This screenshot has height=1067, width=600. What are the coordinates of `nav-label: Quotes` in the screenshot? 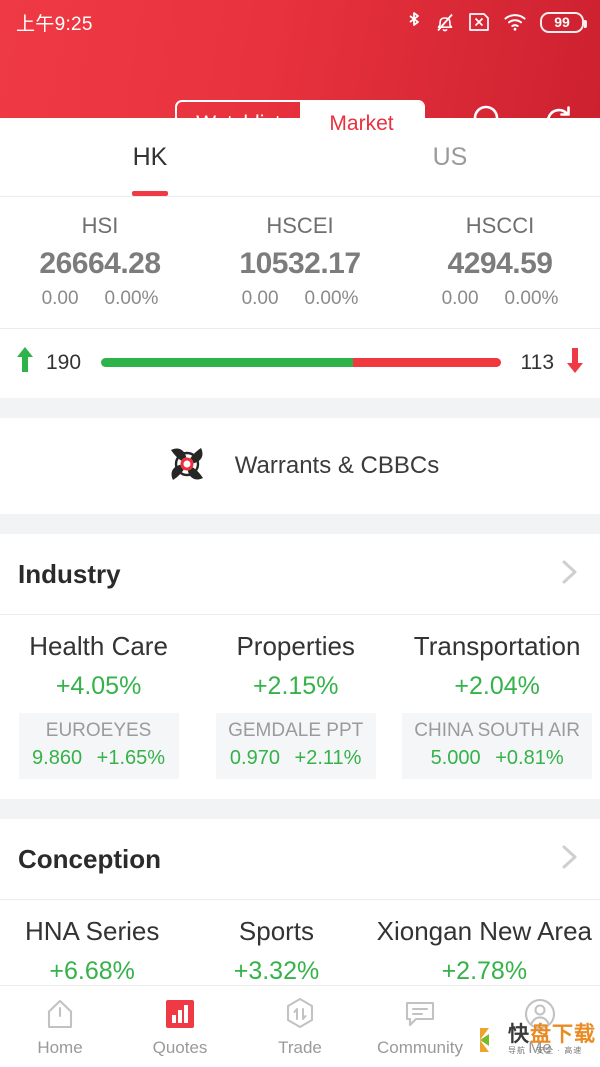 It's located at (180, 1047).